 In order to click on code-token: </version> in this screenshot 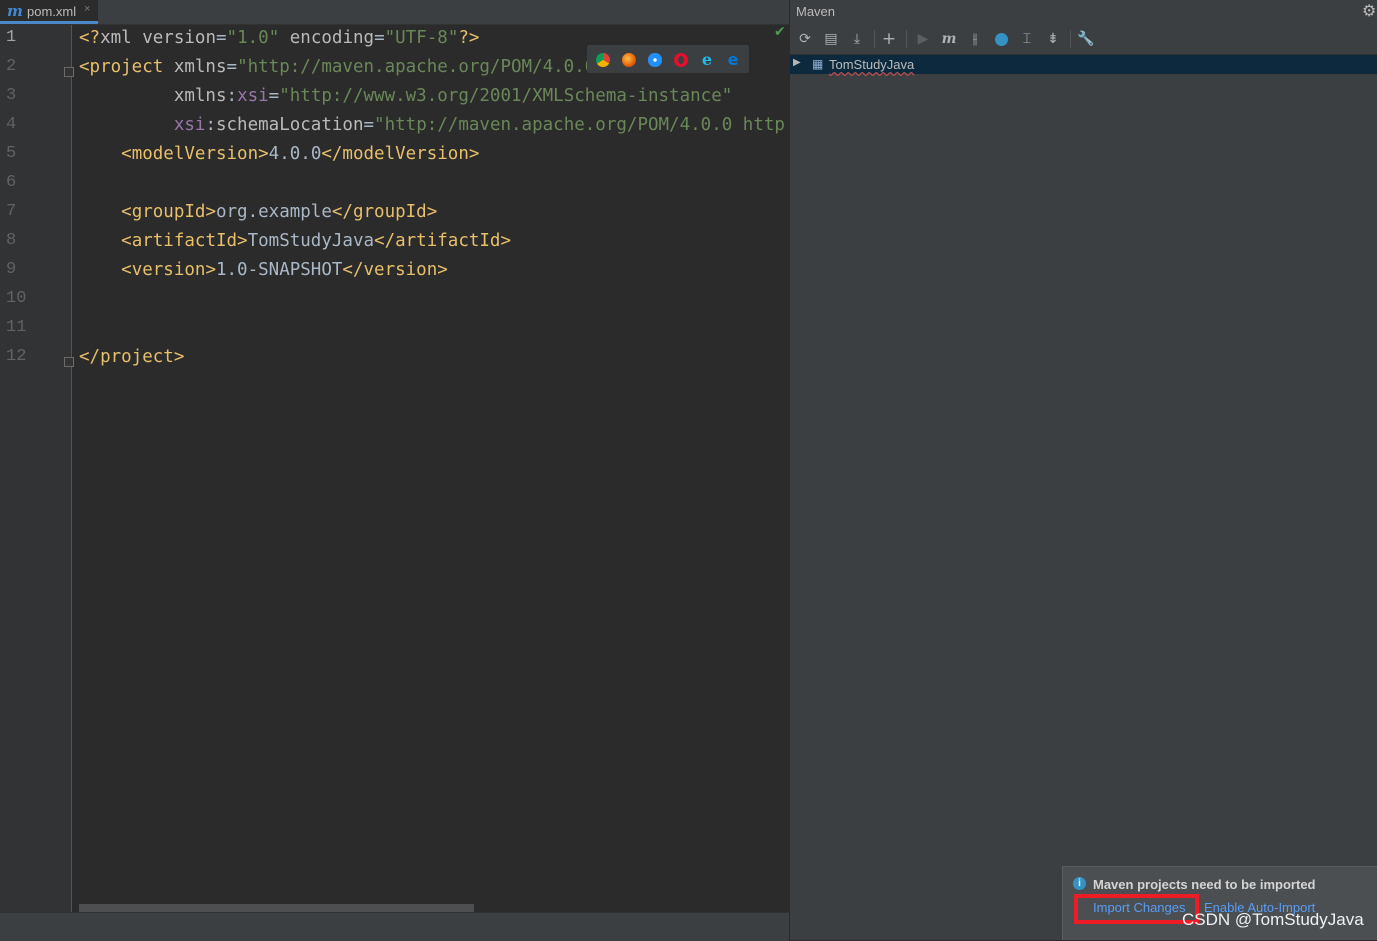, I will do `click(395, 270)`.